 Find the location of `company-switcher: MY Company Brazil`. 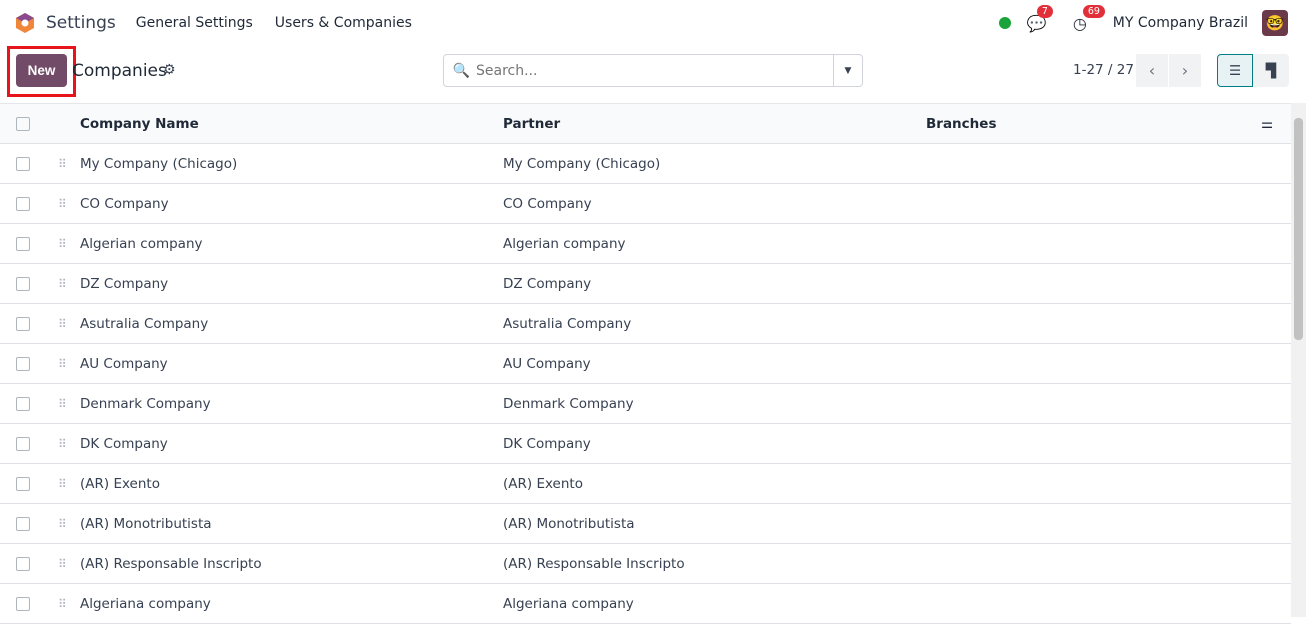

company-switcher: MY Company Brazil is located at coordinates (1180, 23).